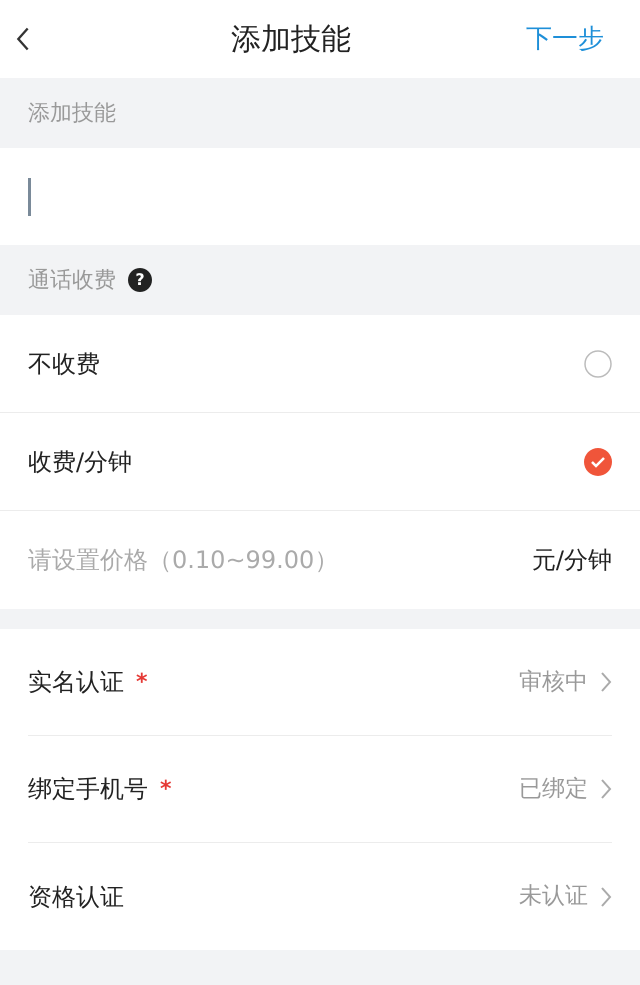 This screenshot has width=640, height=985. I want to click on checked-radio-icon, so click(598, 462).